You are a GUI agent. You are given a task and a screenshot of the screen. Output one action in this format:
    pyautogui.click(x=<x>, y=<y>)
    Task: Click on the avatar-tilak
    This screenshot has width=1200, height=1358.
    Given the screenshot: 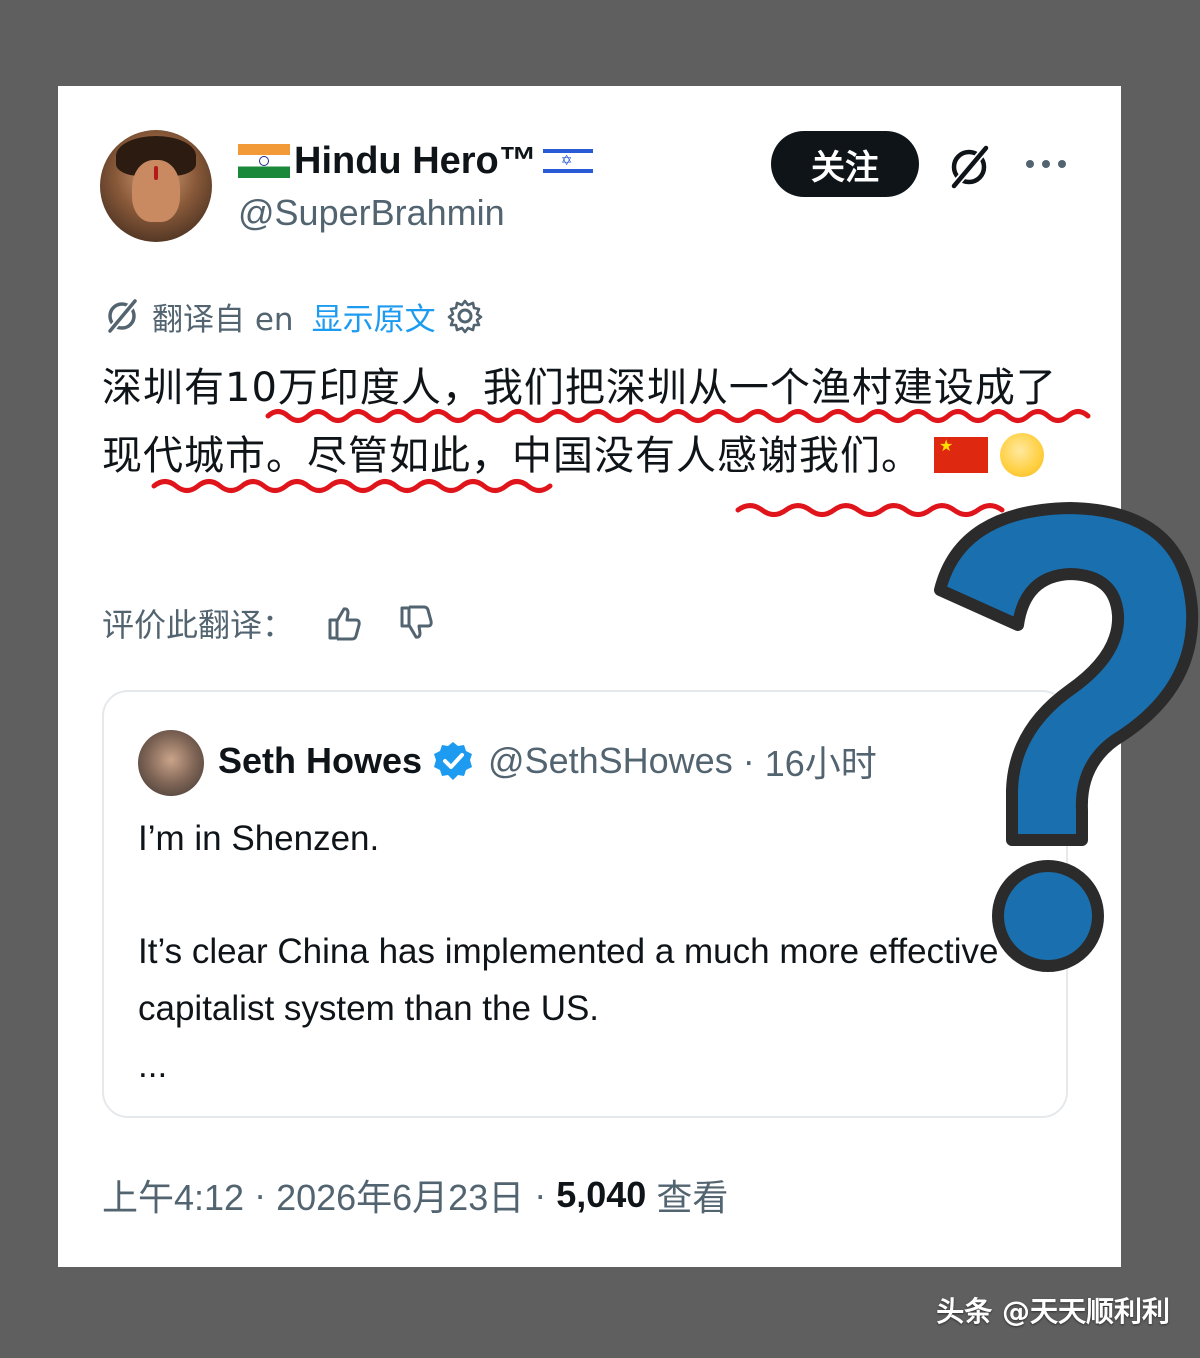 What is the action you would take?
    pyautogui.click(x=156, y=173)
    